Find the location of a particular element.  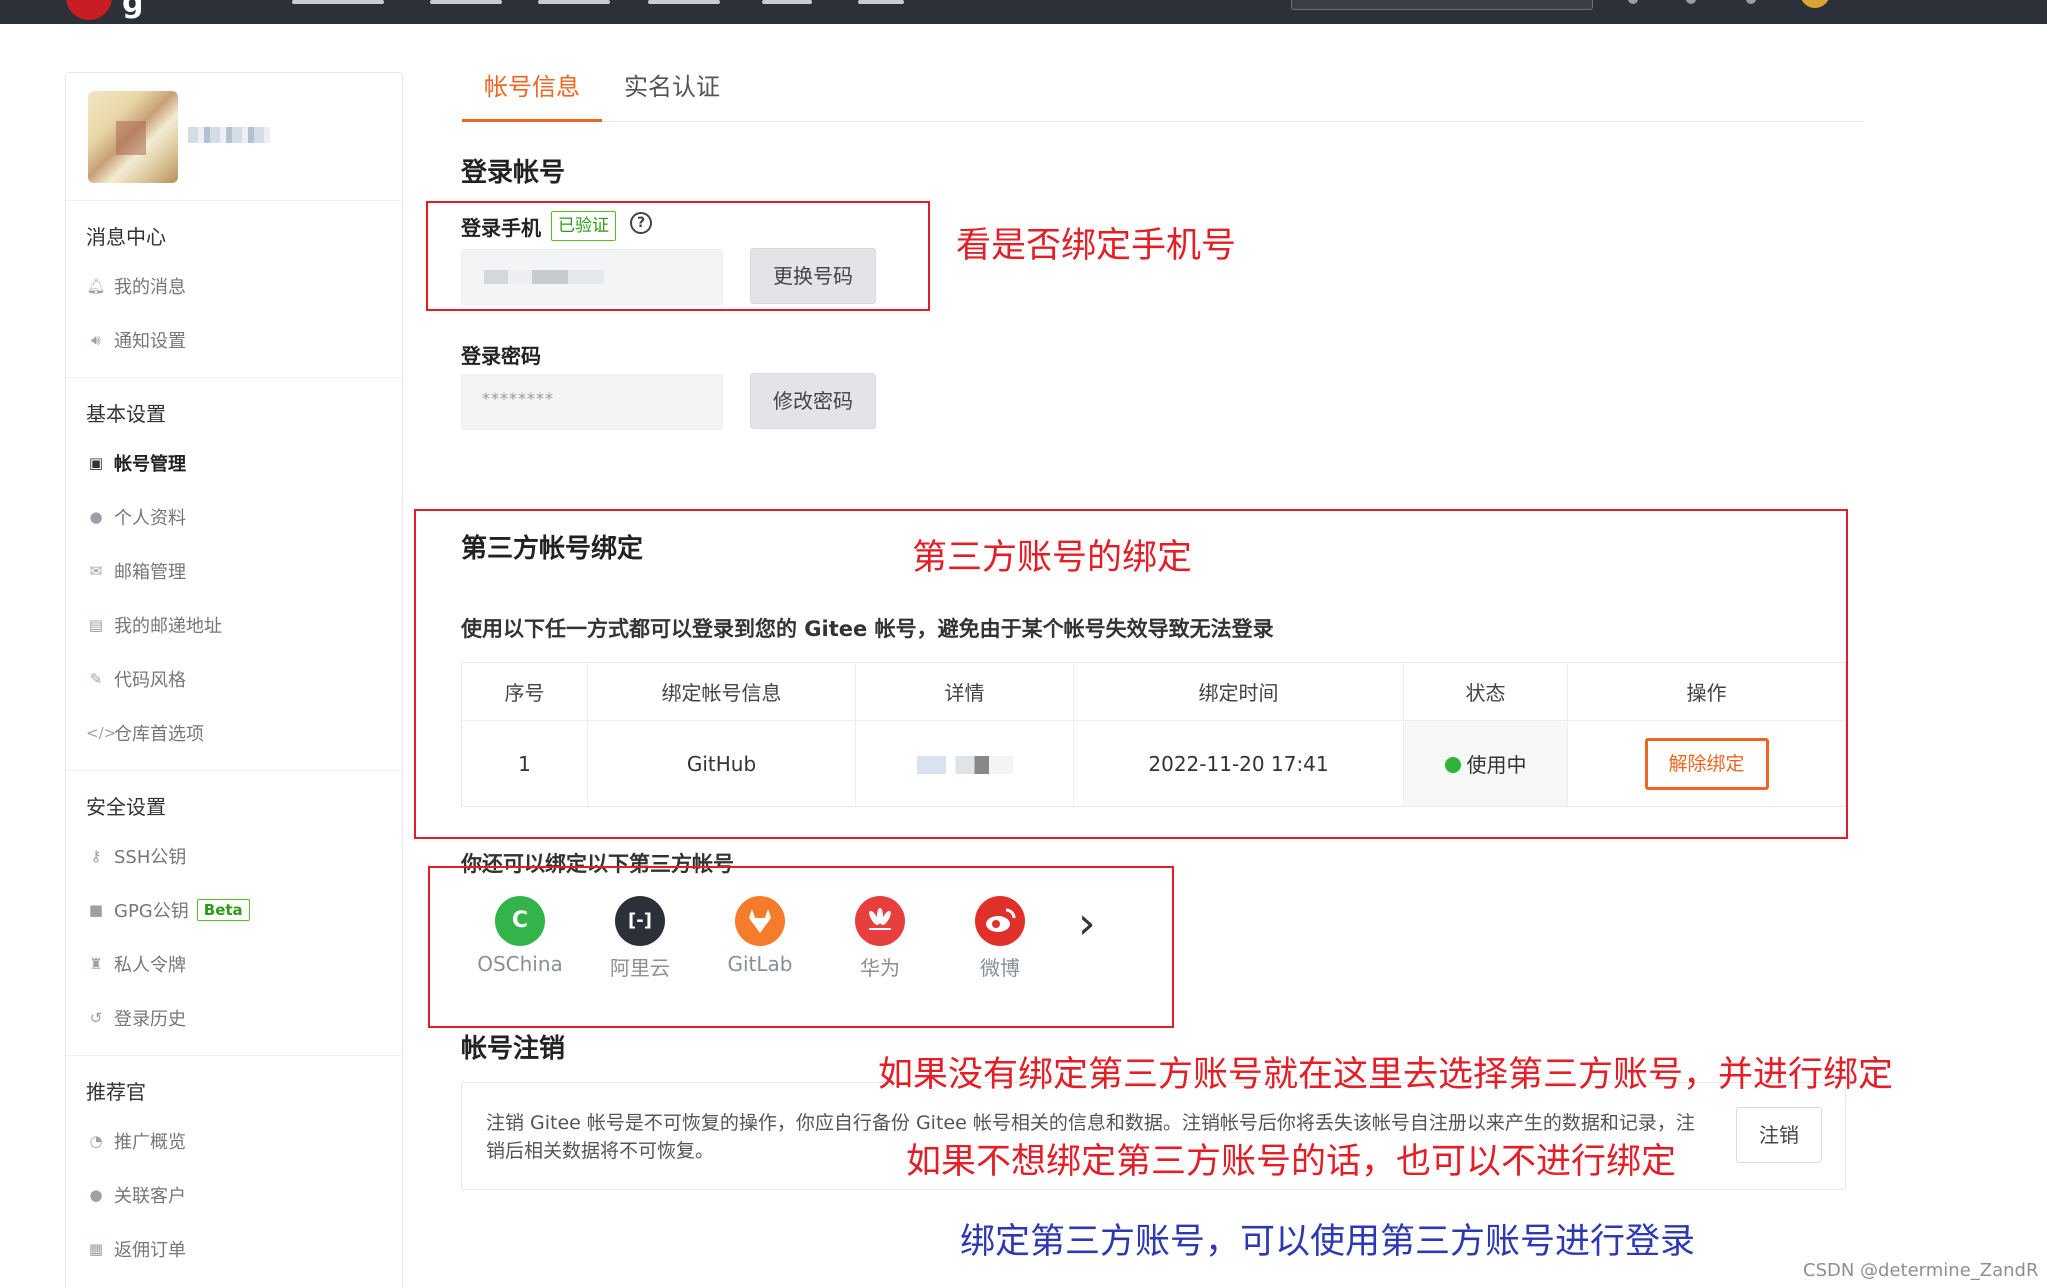

csdn-watermark: CSDN @determine_ZandR is located at coordinates (1921, 1270).